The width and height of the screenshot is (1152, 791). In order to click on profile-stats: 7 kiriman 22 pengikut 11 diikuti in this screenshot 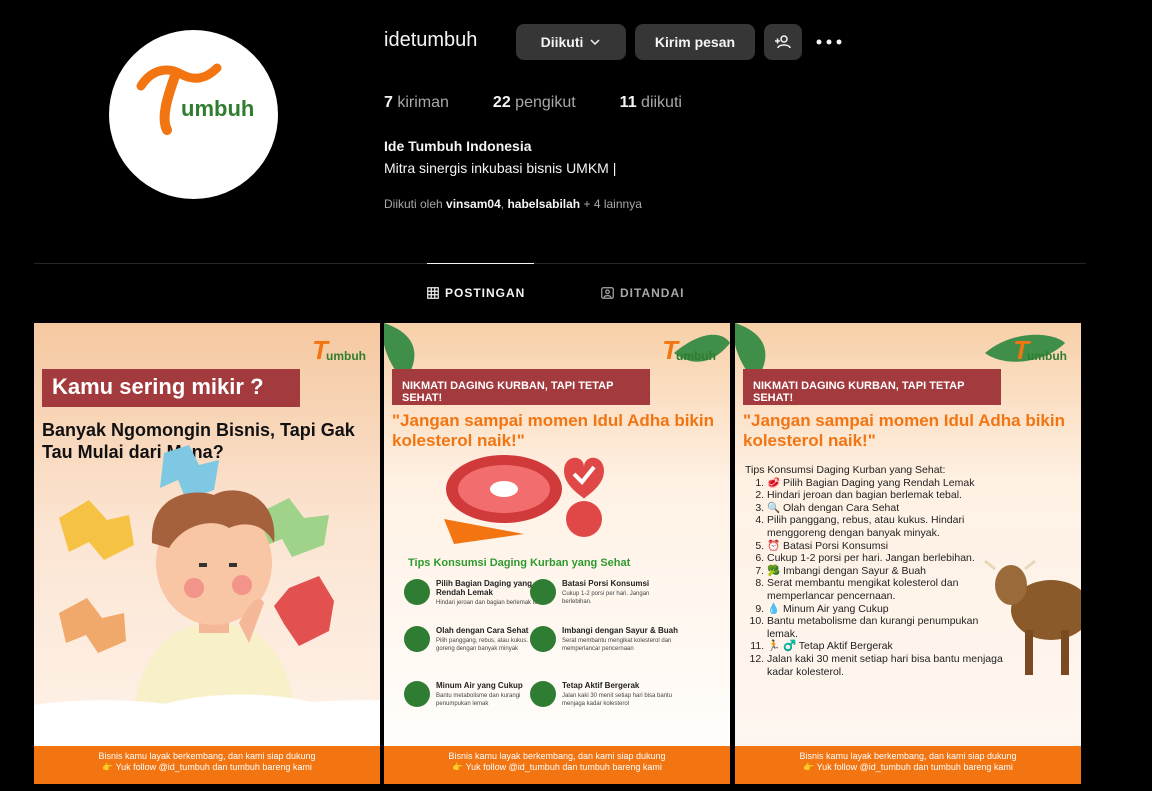, I will do `click(555, 103)`.